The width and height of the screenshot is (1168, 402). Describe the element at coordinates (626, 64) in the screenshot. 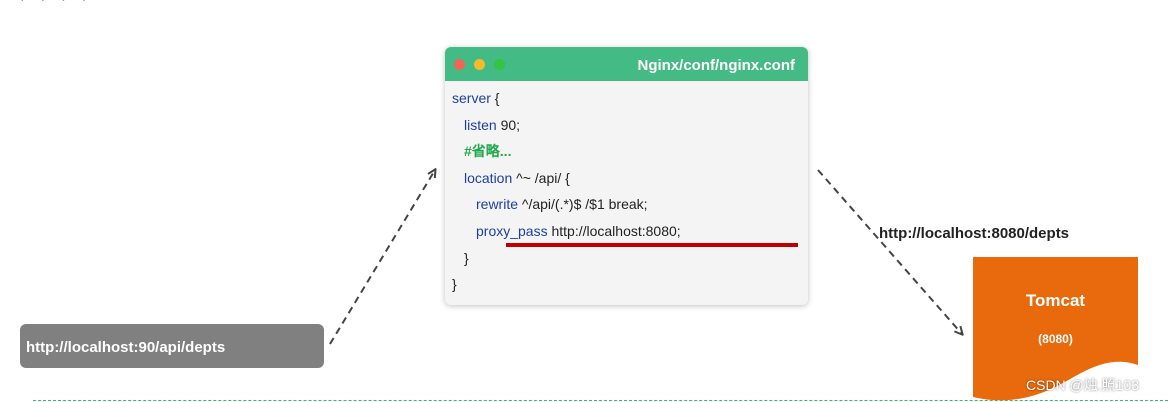

I see `window-titlebar: Nginx/conf/nginx.conf` at that location.